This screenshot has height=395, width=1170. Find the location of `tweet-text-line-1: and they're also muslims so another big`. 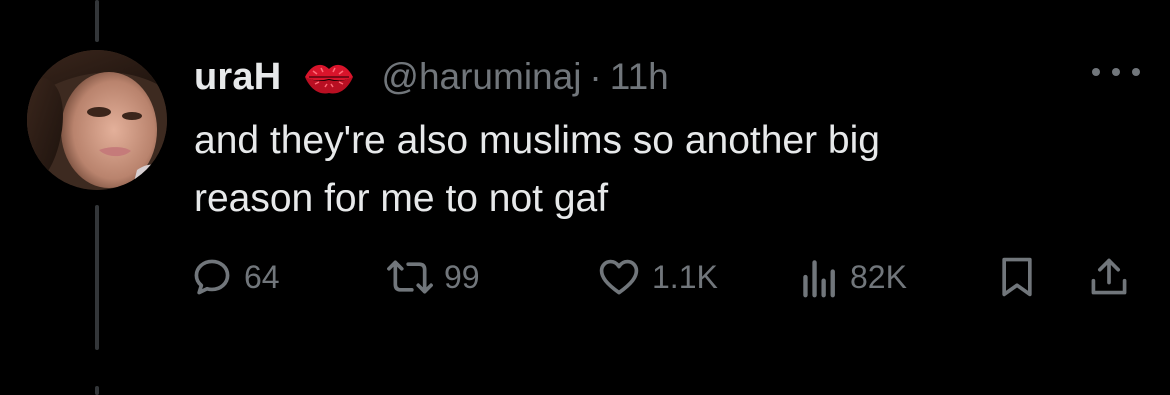

tweet-text-line-1: and they're also muslims so another big is located at coordinates (537, 140).